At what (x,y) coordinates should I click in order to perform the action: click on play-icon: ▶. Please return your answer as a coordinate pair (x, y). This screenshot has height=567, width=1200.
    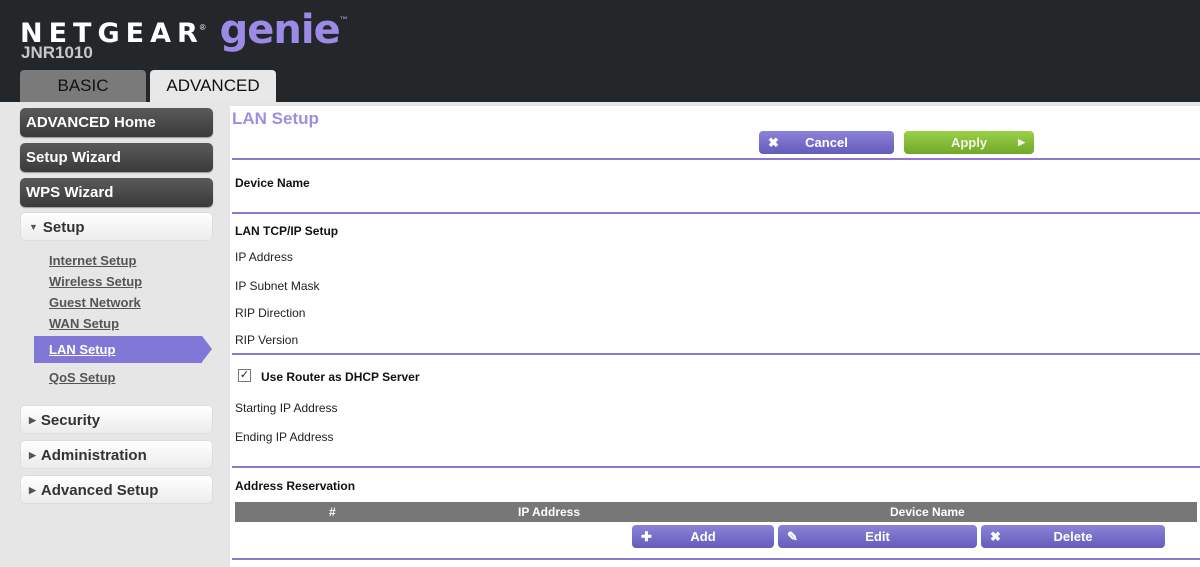
    Looking at the image, I should click on (1021, 142).